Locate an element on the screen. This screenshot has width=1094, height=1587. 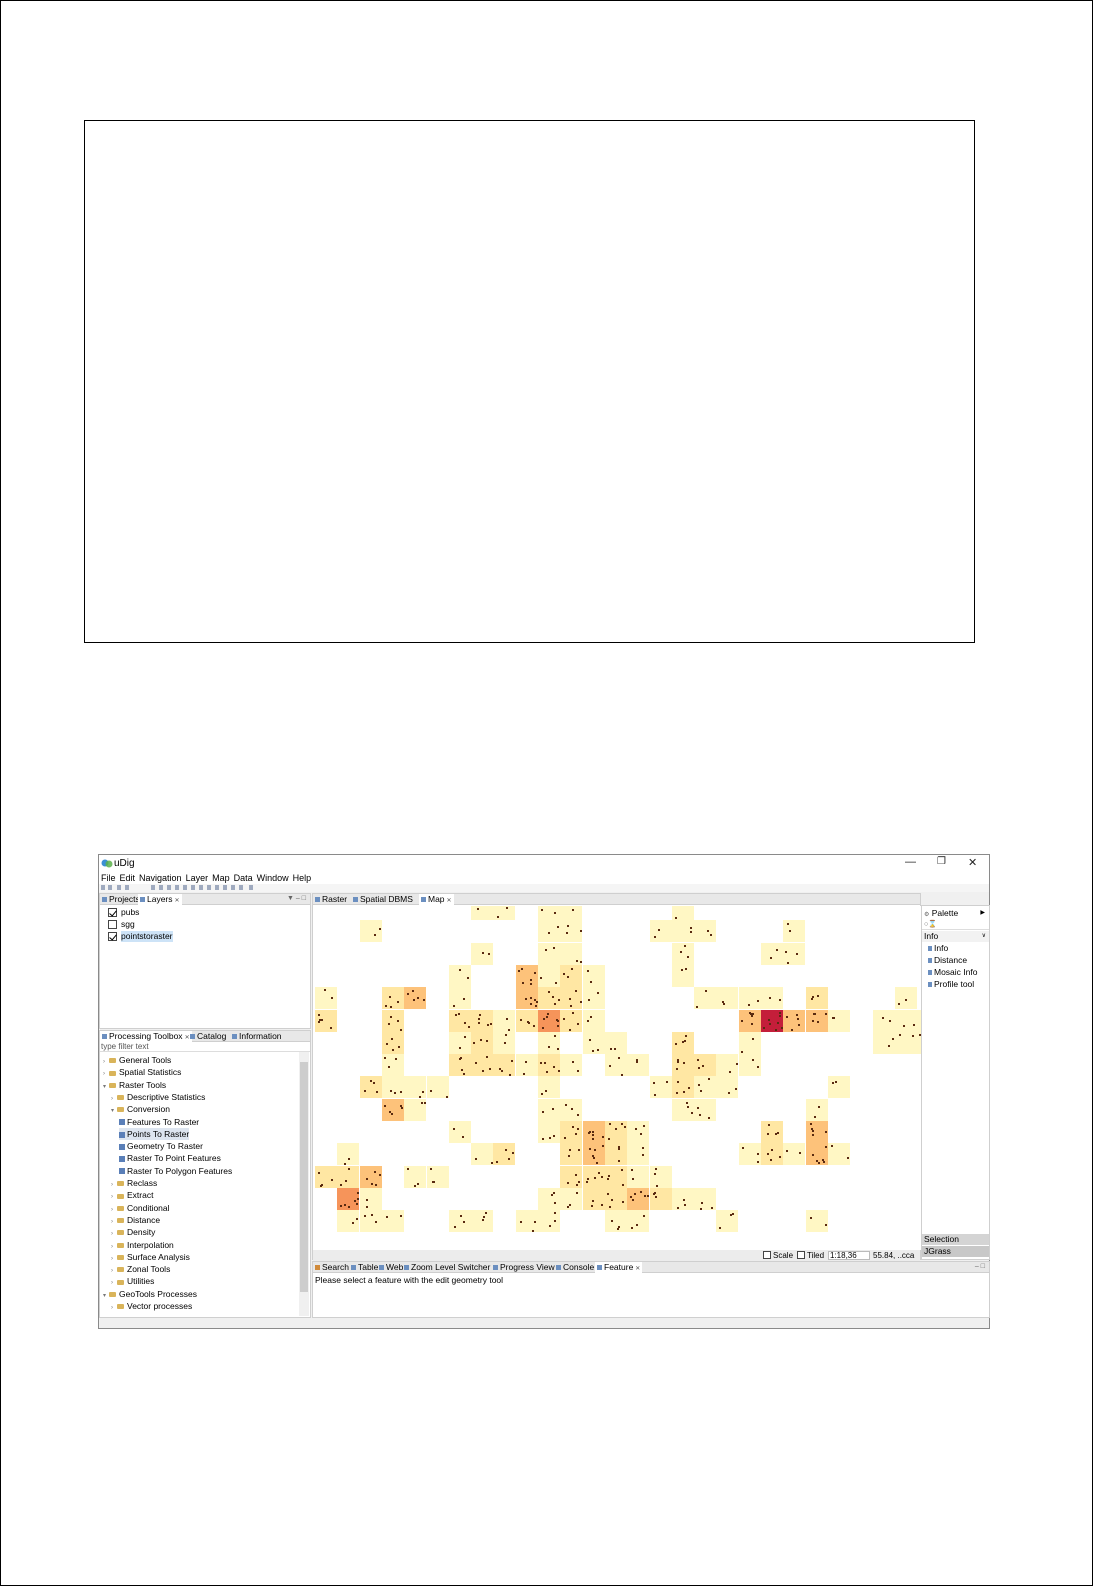
scale-input: 1:18,36 is located at coordinates (849, 1255).